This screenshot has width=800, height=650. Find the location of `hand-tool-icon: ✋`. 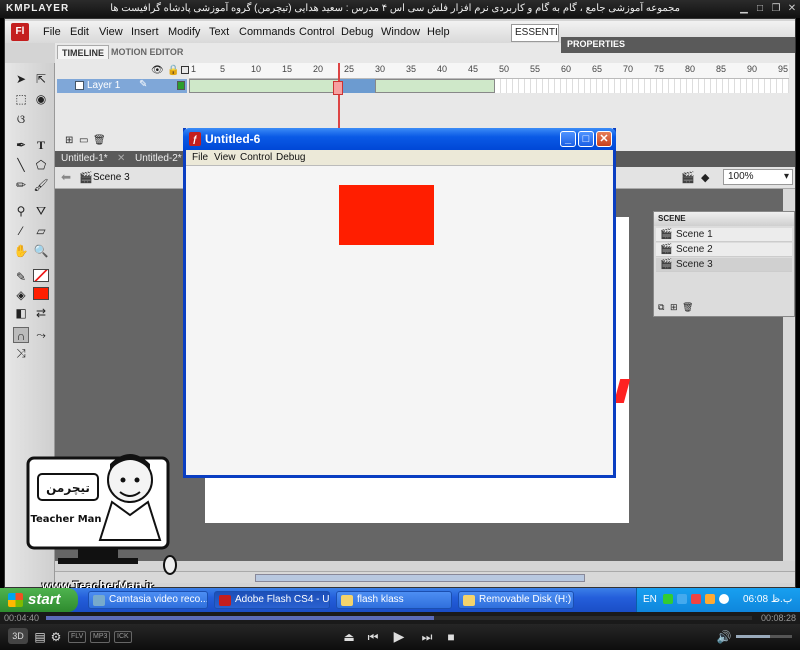

hand-tool-icon: ✋ is located at coordinates (21, 251).